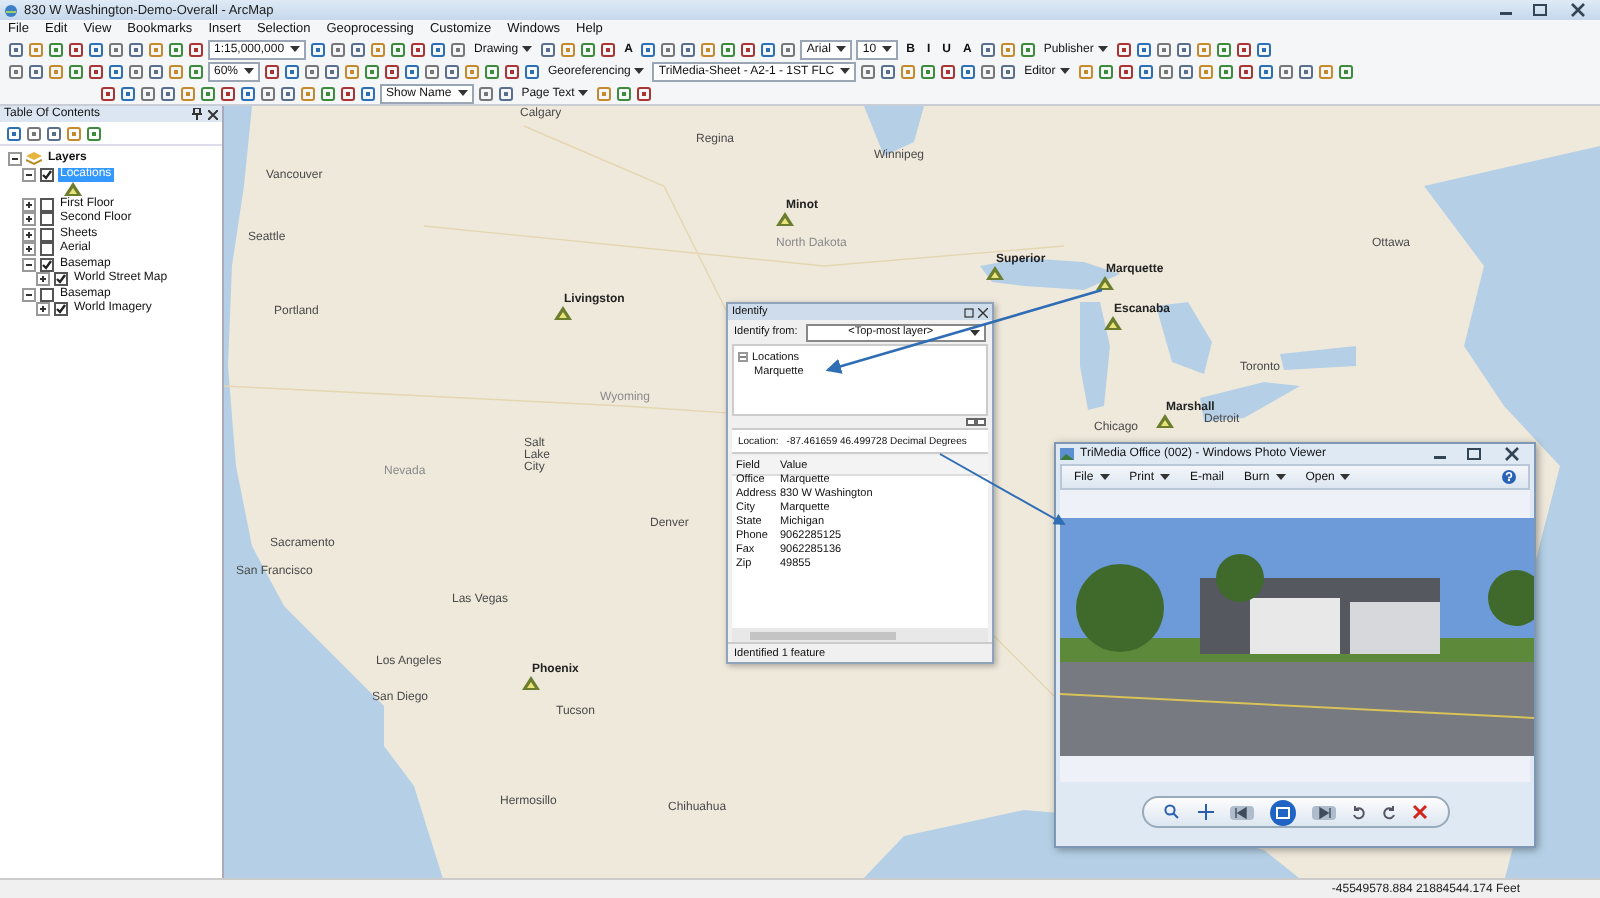 Image resolution: width=1600 pixels, height=898 pixels. I want to click on delete-icon, so click(1419, 812).